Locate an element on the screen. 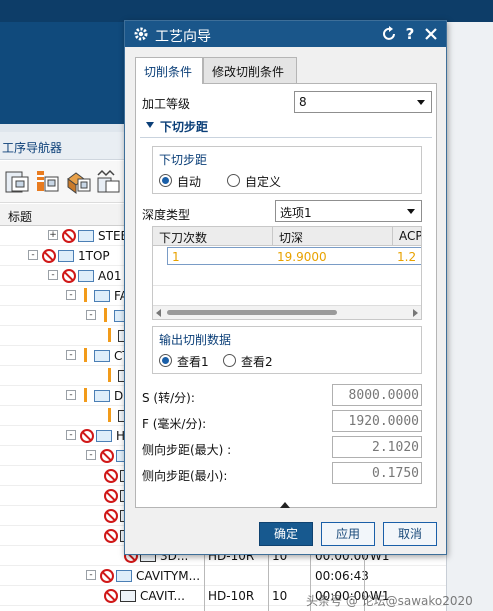 Image resolution: width=493 pixels, height=611 pixels. step-down-section-header: 下切步距 is located at coordinates (286, 126).